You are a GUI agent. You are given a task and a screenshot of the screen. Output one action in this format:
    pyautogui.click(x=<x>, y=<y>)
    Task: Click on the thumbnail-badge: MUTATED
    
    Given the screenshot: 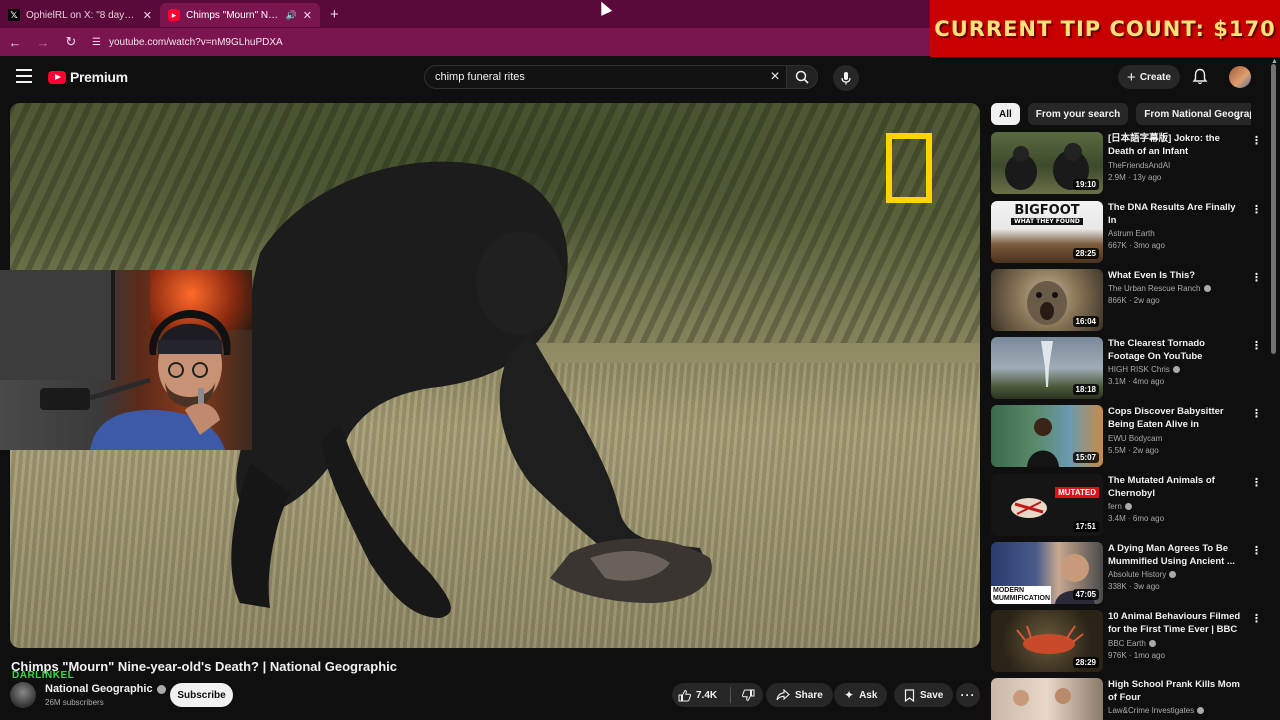 What is the action you would take?
    pyautogui.click(x=1077, y=492)
    